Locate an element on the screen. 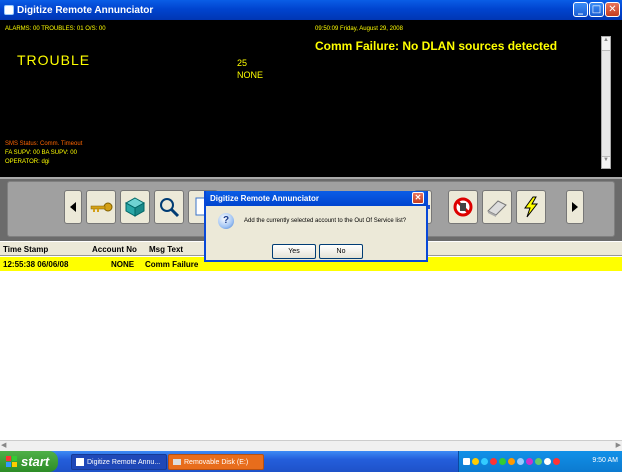  start-button: start is located at coordinates (29, 461).